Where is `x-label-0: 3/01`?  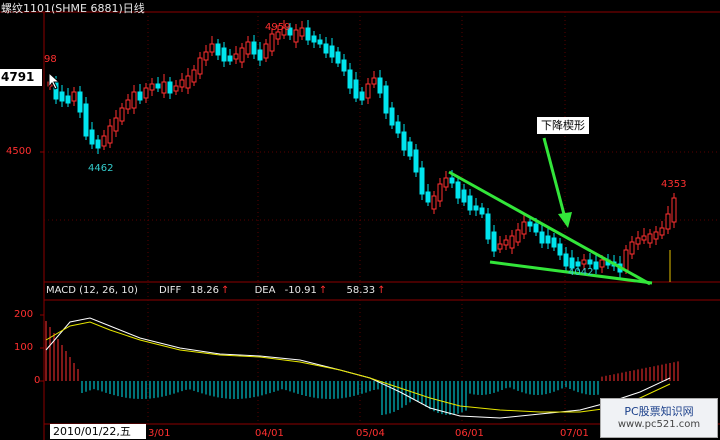 x-label-0: 3/01 is located at coordinates (159, 433).